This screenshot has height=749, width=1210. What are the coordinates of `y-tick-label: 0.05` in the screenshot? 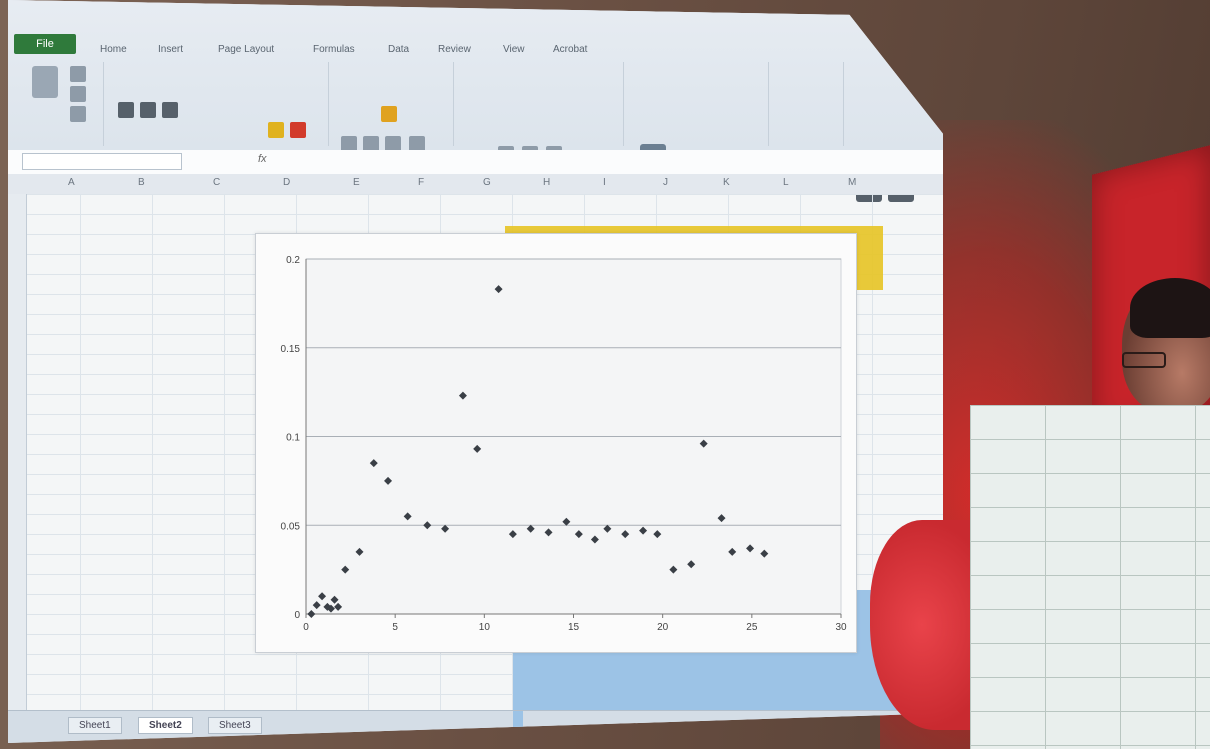 It's located at (291, 526).